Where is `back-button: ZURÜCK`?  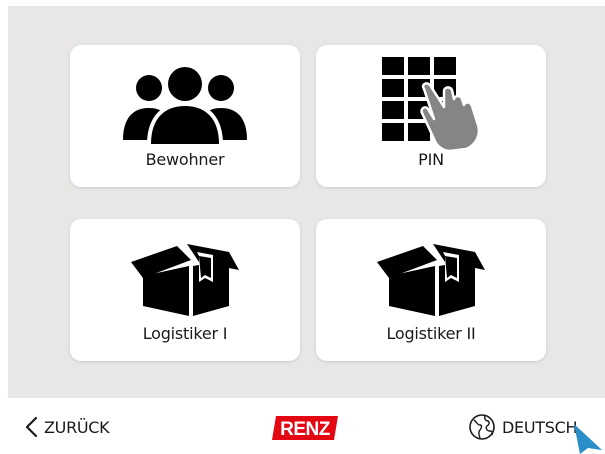
back-button: ZURÜCK is located at coordinates (67, 427).